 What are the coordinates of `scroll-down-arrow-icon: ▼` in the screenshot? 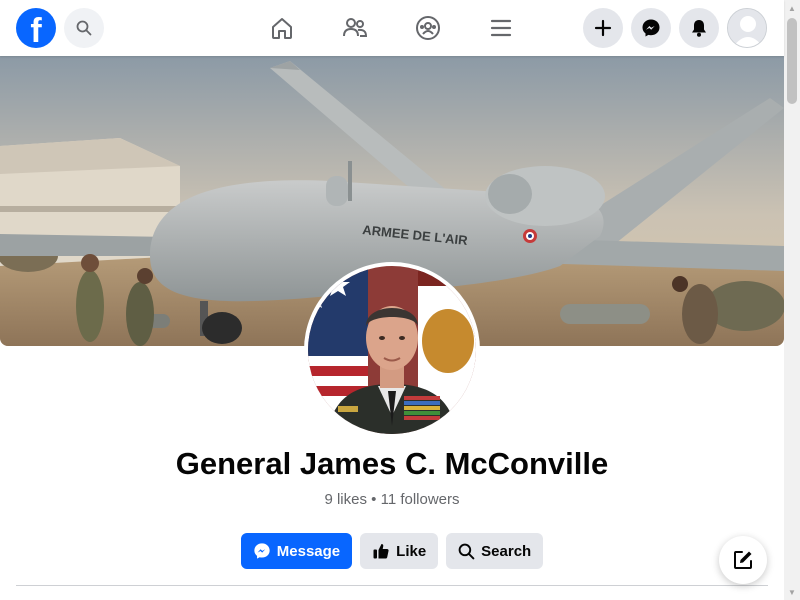 It's located at (792, 592).